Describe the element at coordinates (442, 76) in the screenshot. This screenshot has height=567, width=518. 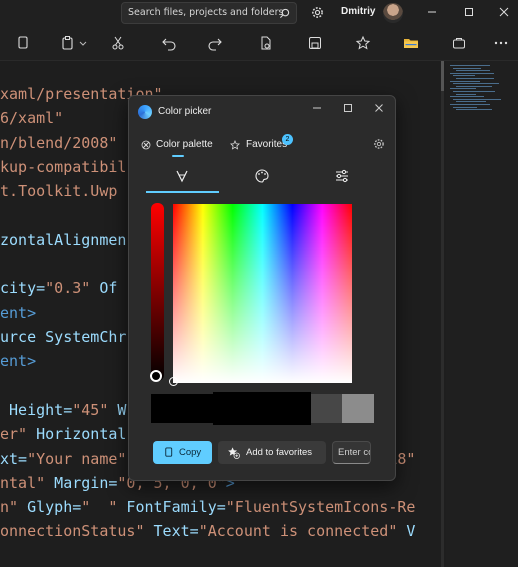
I see `editor-scrollbar-thumb` at that location.